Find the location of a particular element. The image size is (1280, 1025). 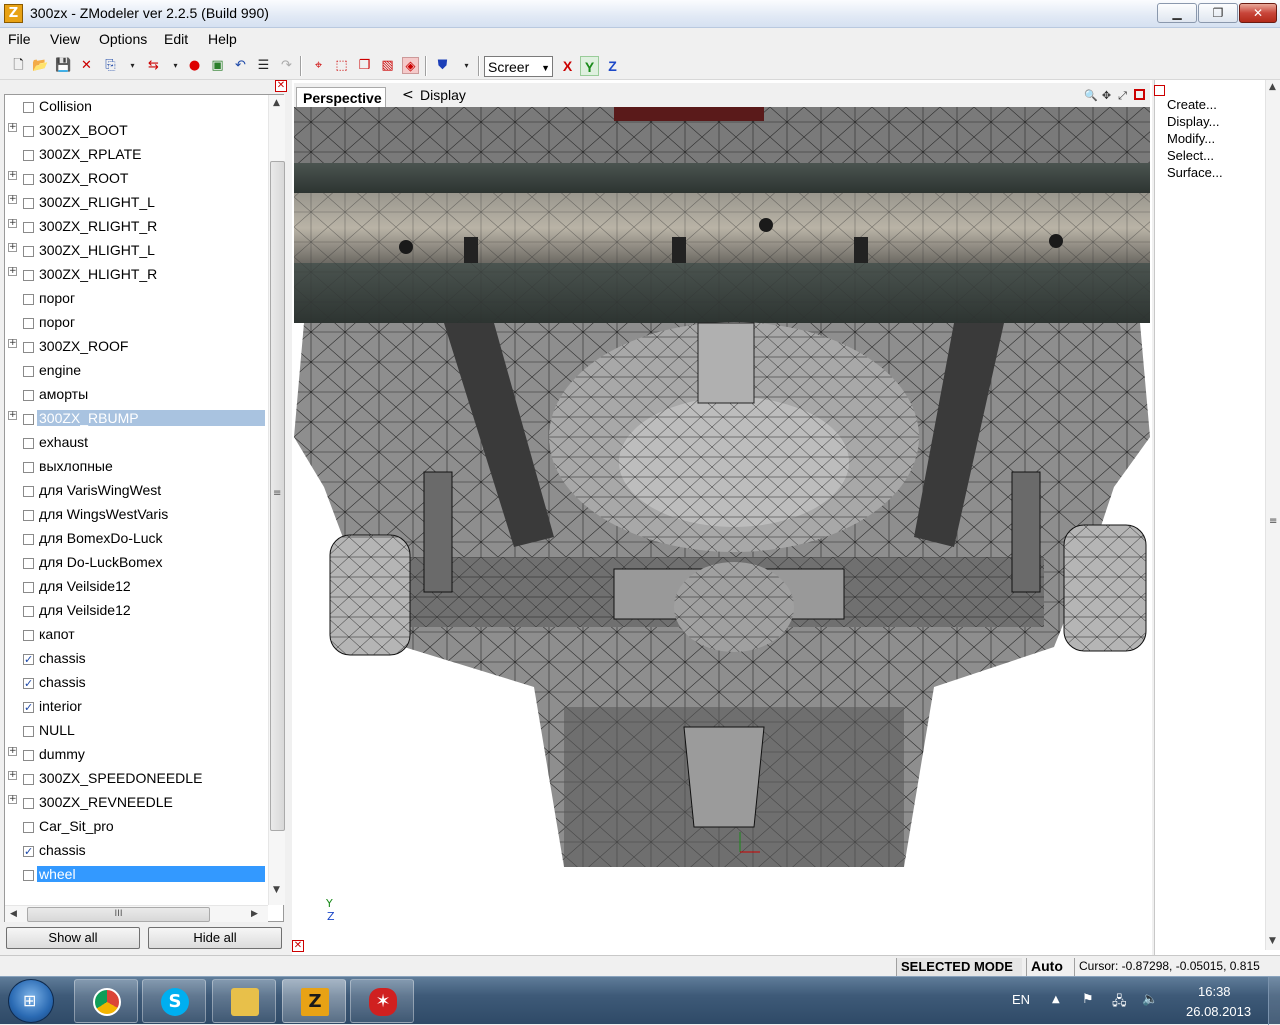

axis-x-toggle: X is located at coordinates (567, 66).